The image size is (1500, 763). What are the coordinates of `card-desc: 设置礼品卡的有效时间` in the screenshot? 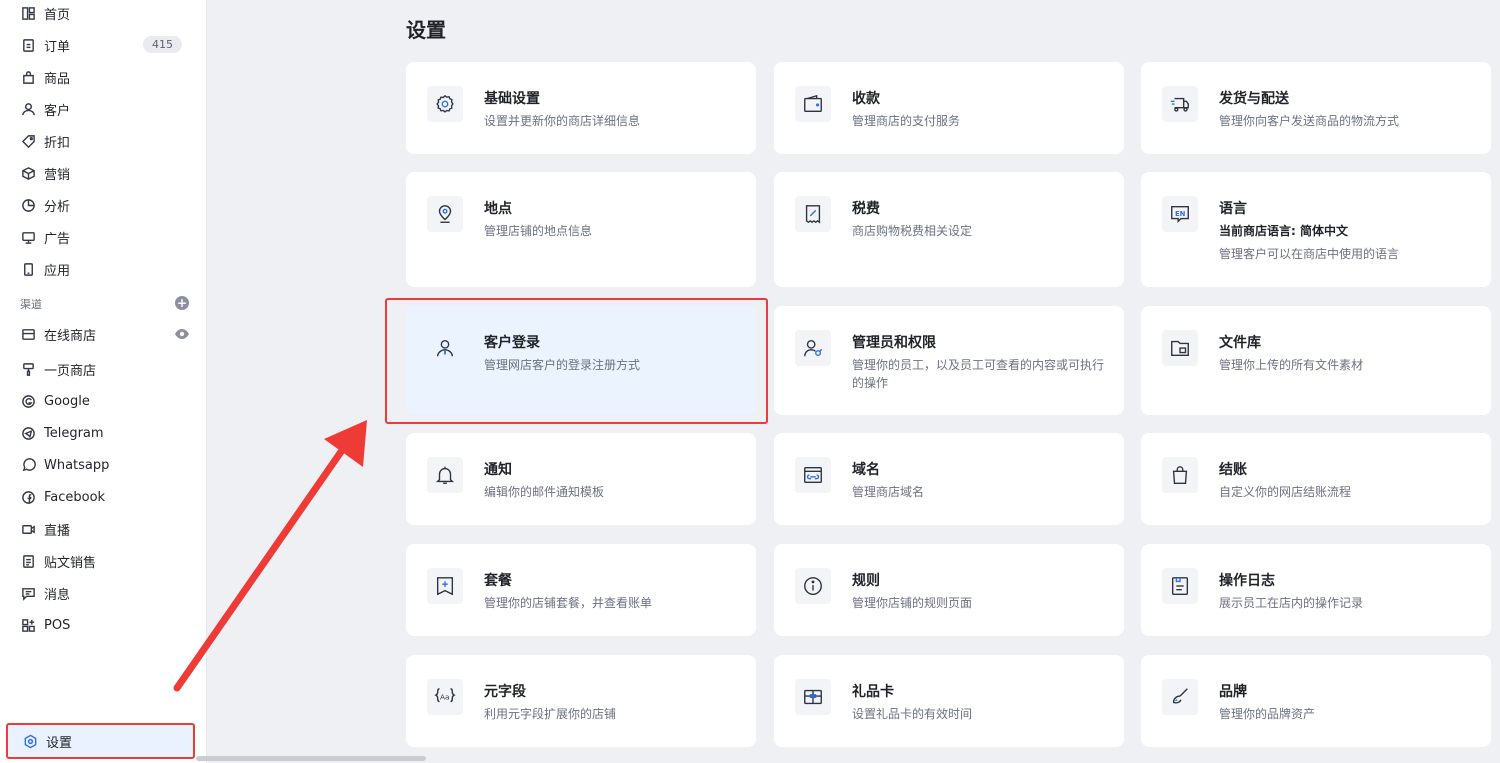 It's located at (912, 714).